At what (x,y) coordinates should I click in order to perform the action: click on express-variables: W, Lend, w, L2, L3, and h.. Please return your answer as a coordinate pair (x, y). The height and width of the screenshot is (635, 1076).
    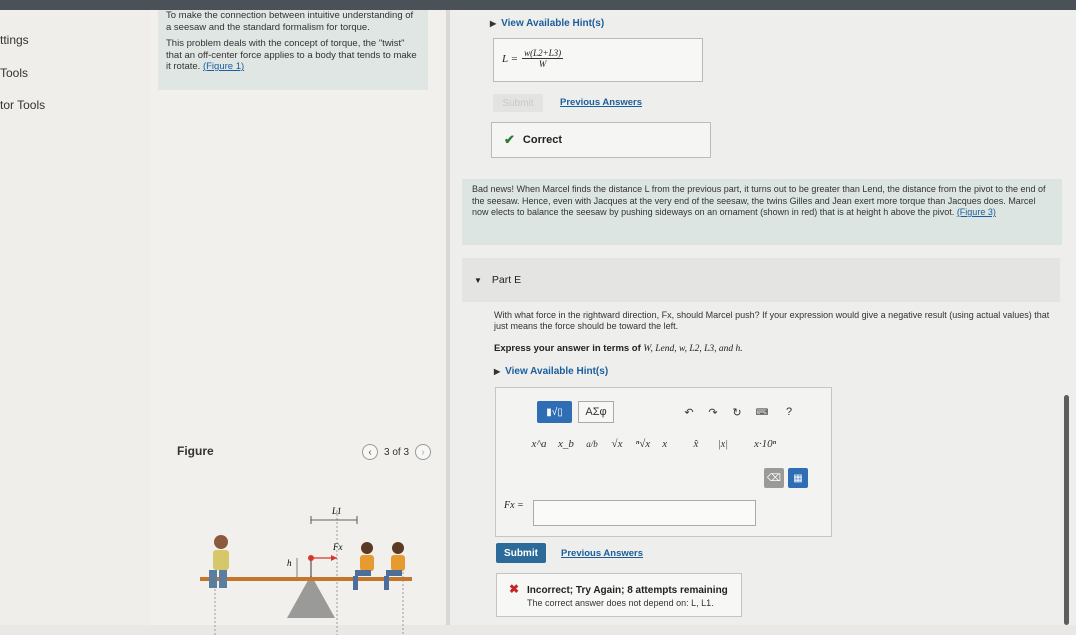
    Looking at the image, I should click on (693, 349).